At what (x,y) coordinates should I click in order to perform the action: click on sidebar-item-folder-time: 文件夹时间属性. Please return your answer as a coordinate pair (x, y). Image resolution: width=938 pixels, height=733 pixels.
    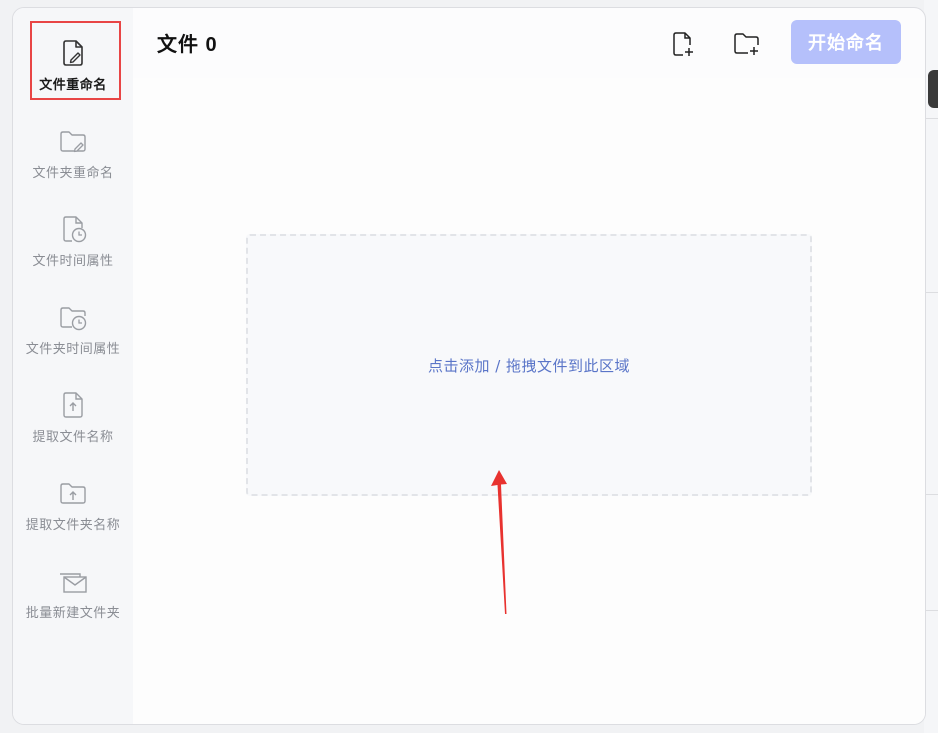
    Looking at the image, I should click on (73, 328).